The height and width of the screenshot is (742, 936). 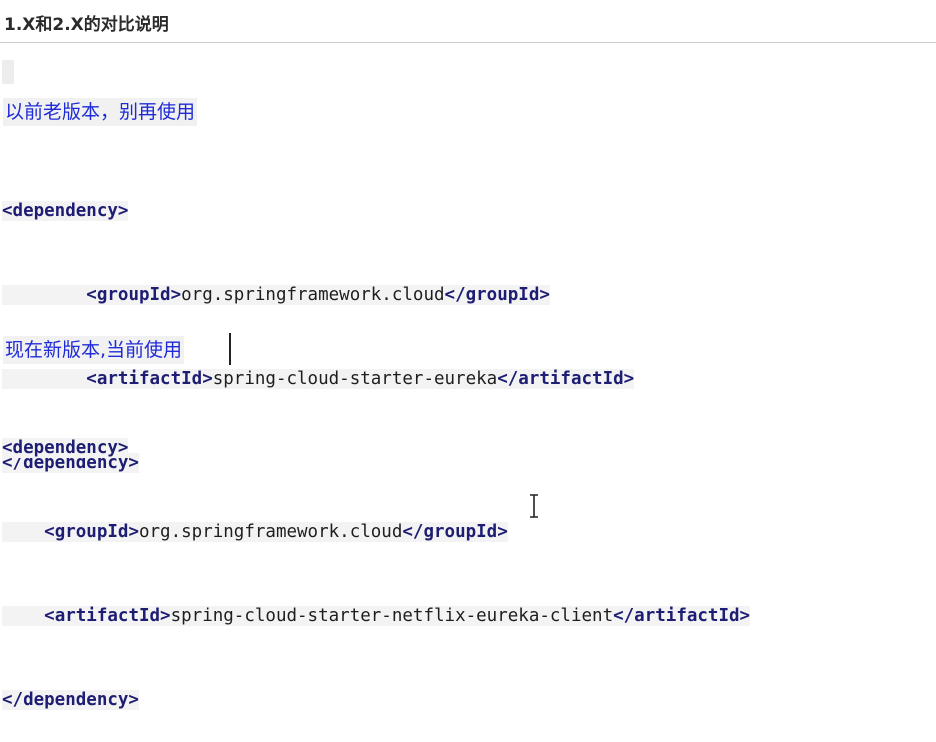 I want to click on section-heading: 1.X和2.X的对比说明, so click(x=468, y=21).